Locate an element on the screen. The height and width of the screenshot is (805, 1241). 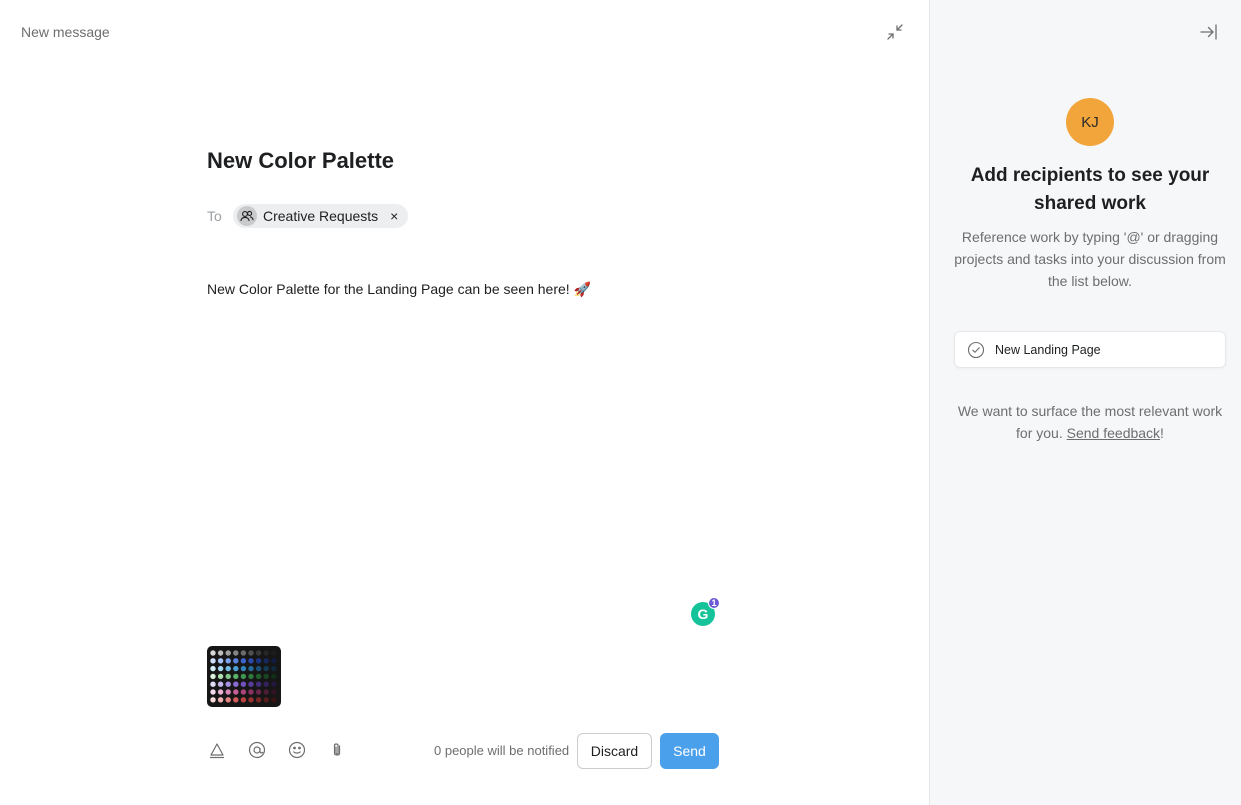
check-circle-icon is located at coordinates (976, 349).